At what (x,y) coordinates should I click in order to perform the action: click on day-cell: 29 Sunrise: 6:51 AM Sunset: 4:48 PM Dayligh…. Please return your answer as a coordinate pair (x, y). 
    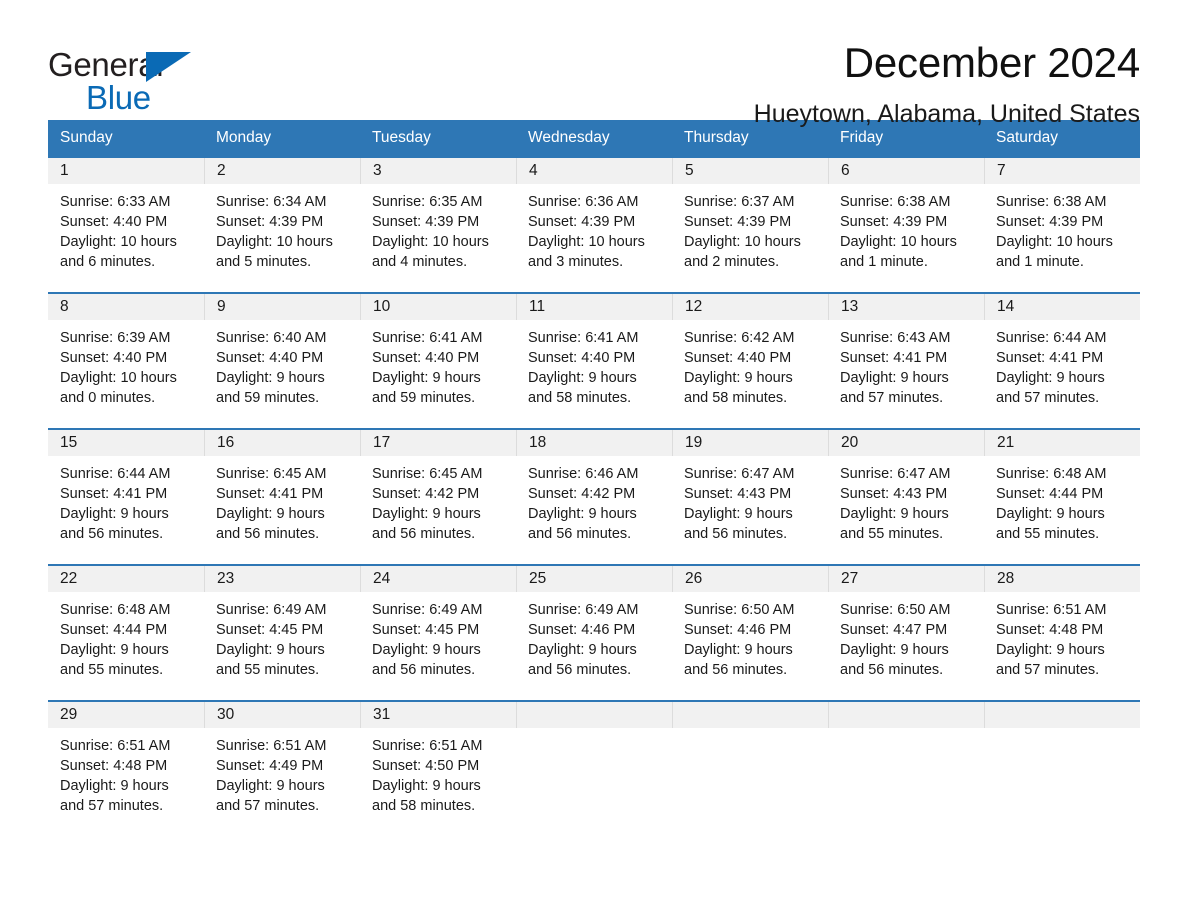
    Looking at the image, I should click on (126, 758).